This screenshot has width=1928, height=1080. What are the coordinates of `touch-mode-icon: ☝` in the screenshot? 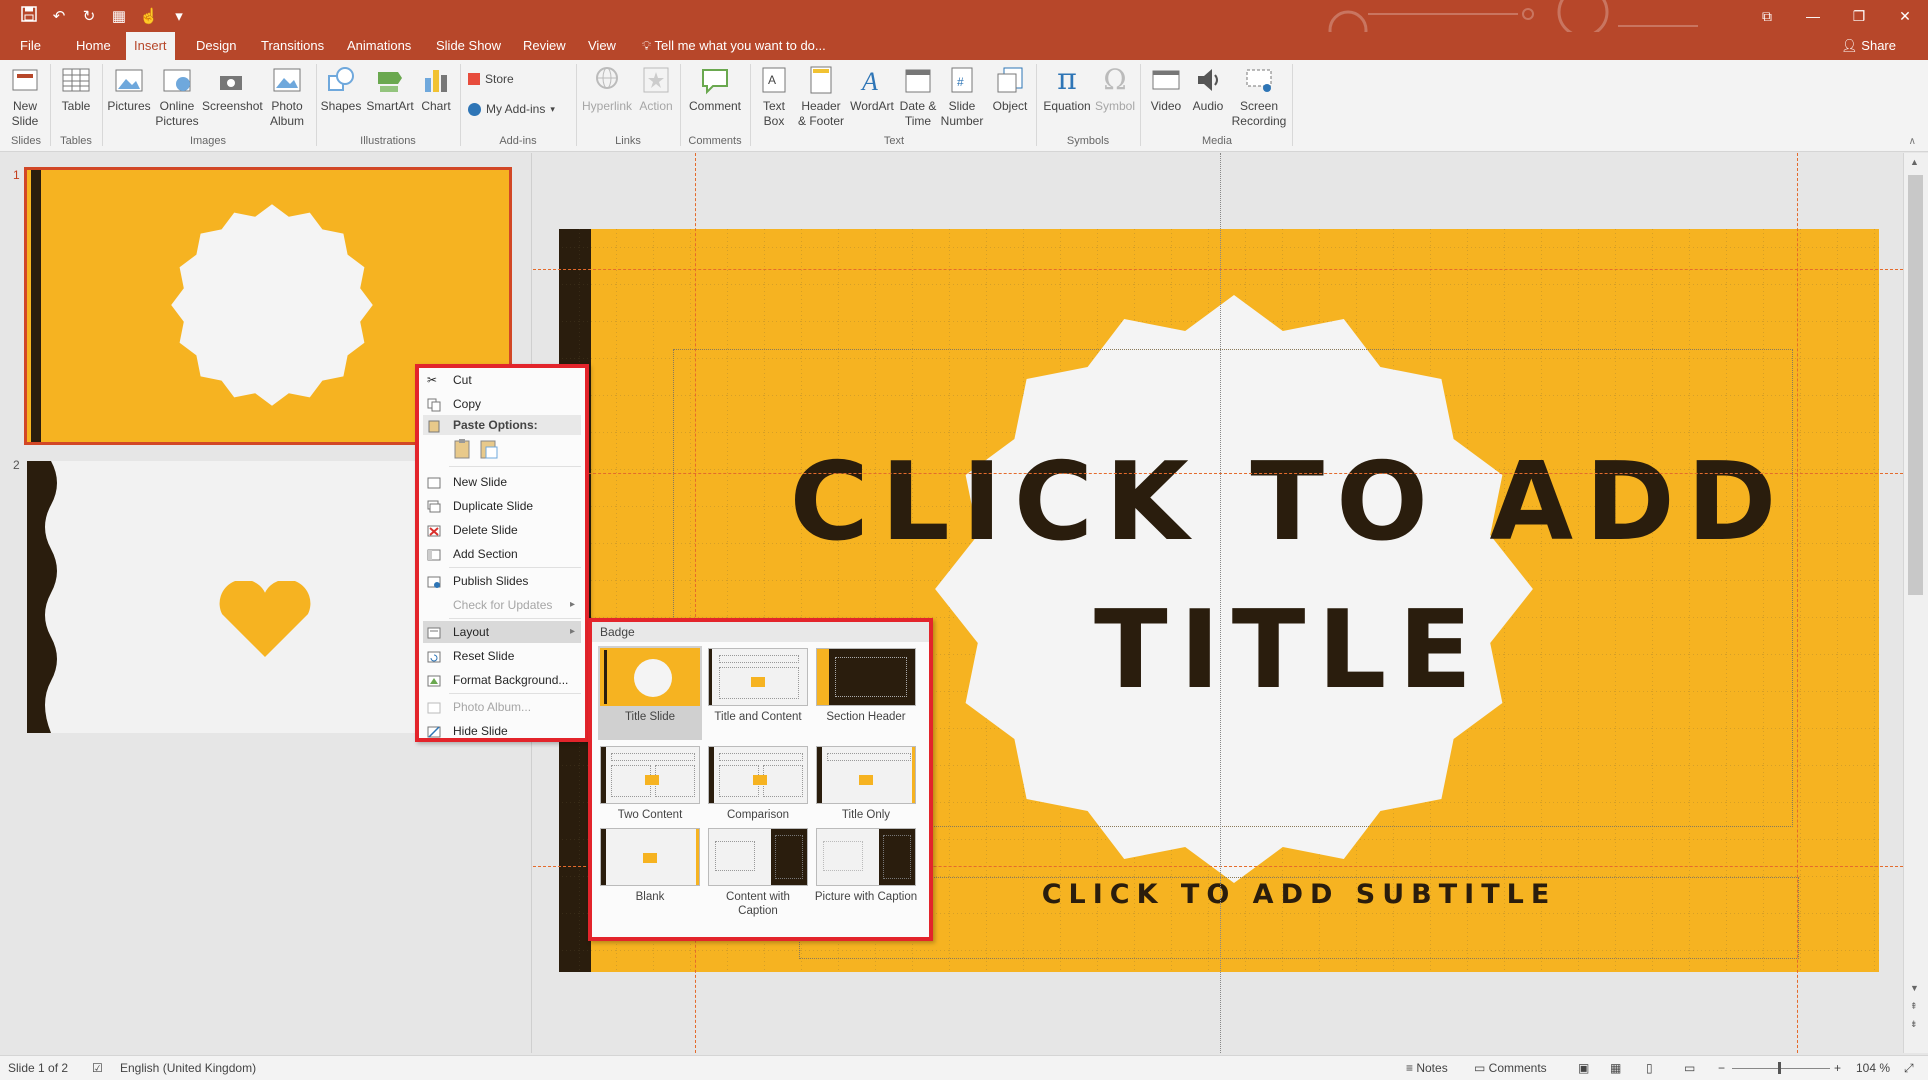 It's located at (149, 17).